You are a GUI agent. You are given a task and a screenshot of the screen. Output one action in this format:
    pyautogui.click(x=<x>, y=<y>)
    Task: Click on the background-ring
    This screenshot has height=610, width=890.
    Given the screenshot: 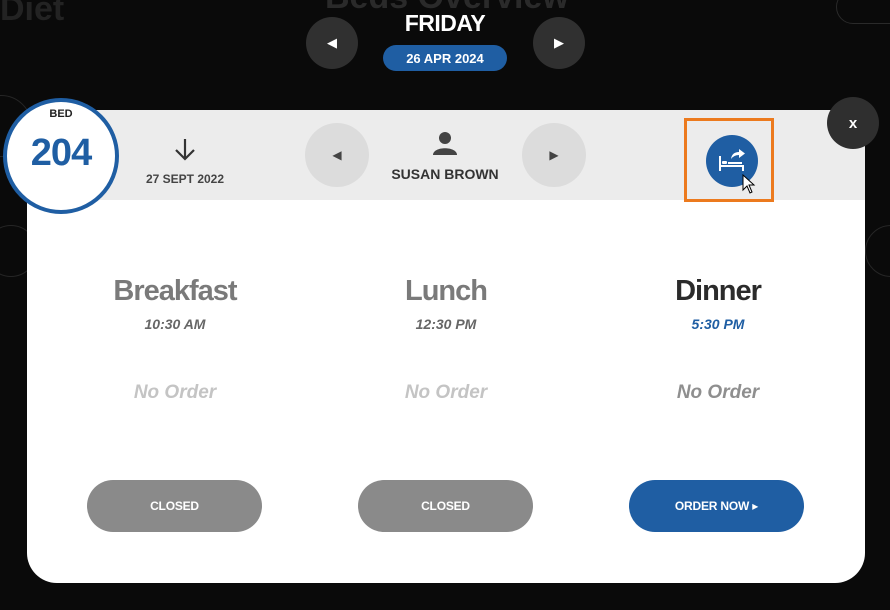 What is the action you would take?
    pyautogui.click(x=877, y=251)
    